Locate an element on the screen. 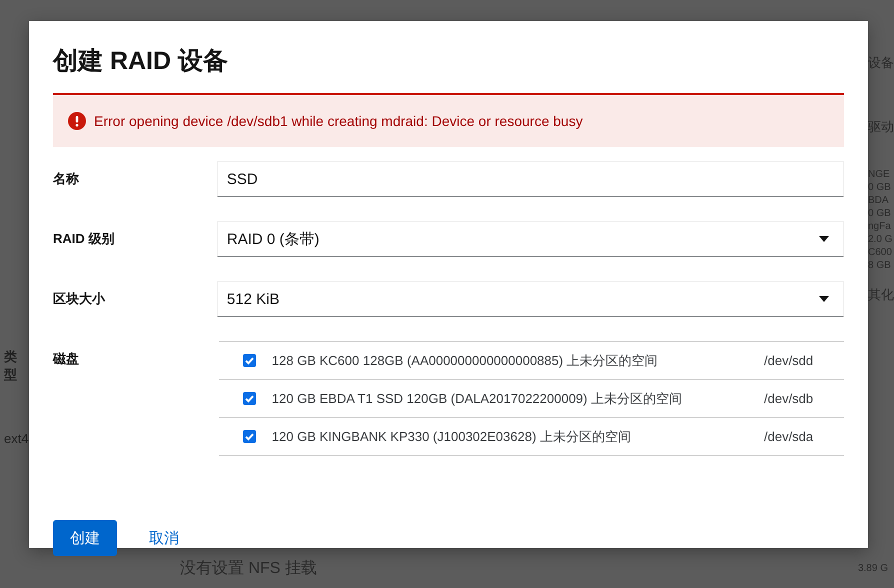 This screenshot has height=588, width=894. error-icon is located at coordinates (77, 121).